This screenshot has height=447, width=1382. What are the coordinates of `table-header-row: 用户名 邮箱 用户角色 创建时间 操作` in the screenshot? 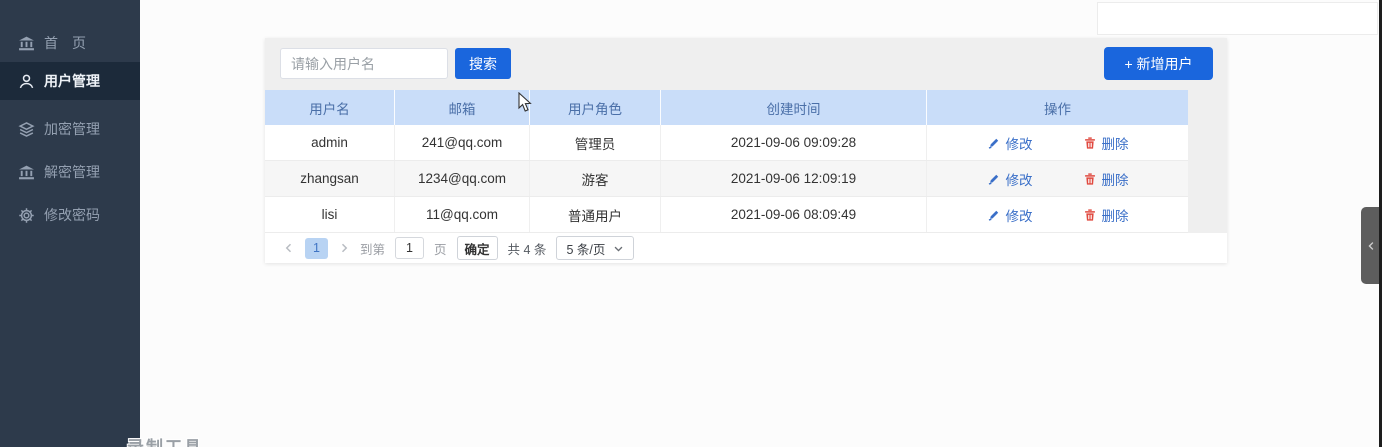 It's located at (726, 107).